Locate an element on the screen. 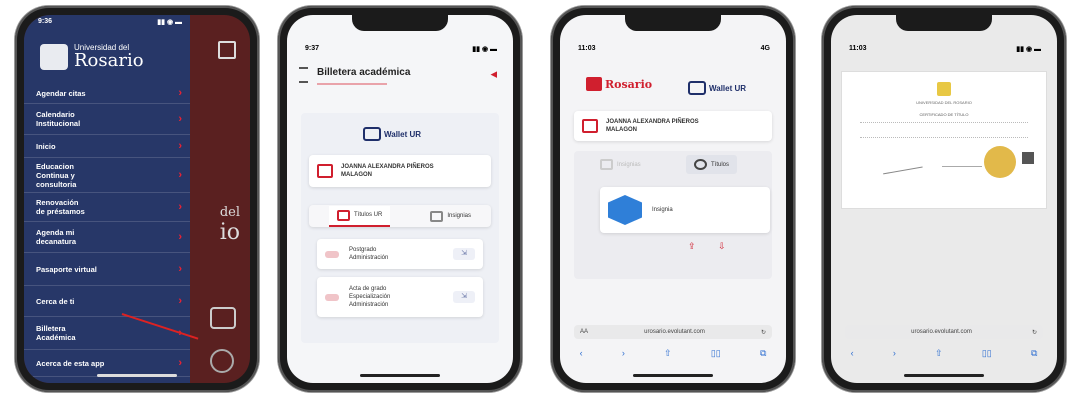 The height and width of the screenshot is (397, 1067). menu-item-billetera: Billetera Académica› is located at coordinates (107, 333).